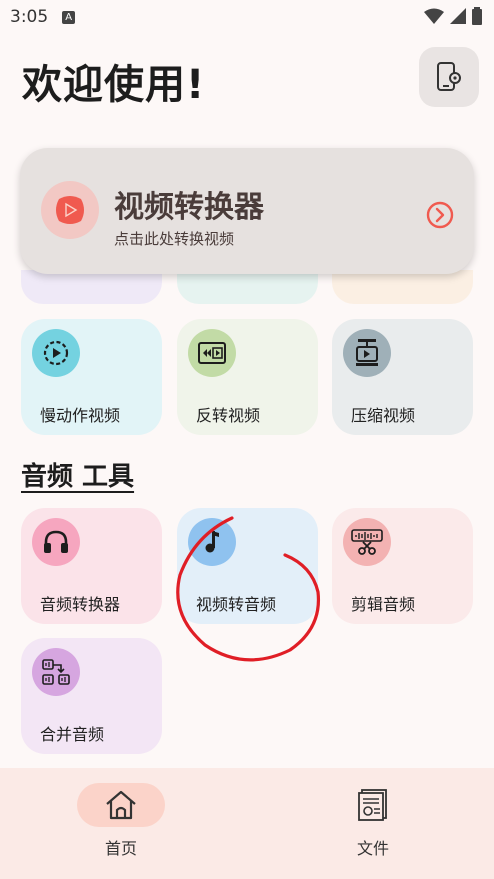  What do you see at coordinates (247, 377) in the screenshot?
I see `reverse-video-card: 反转视频` at bounding box center [247, 377].